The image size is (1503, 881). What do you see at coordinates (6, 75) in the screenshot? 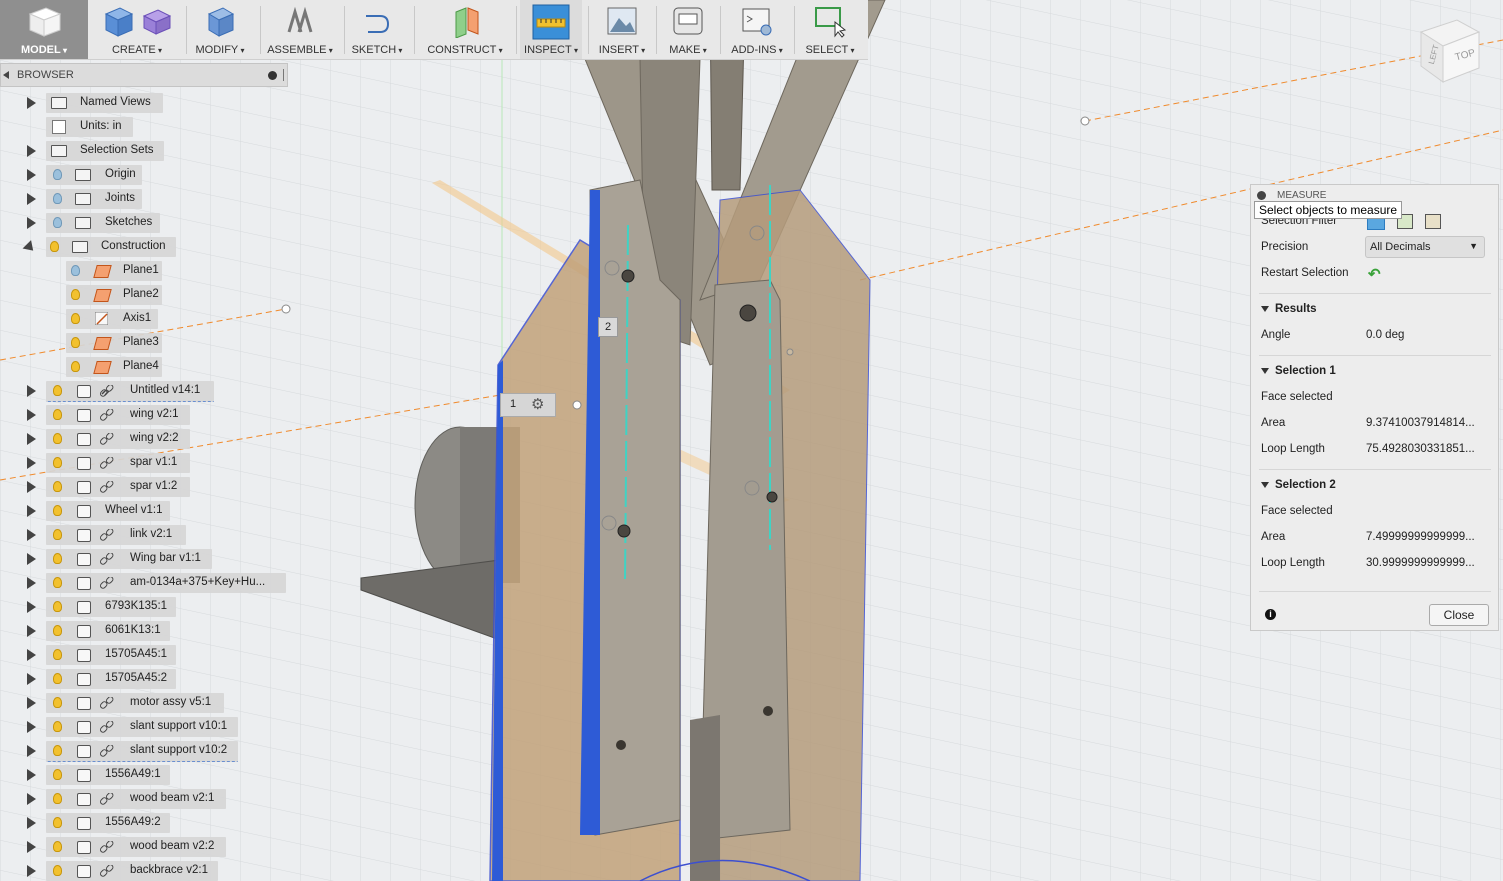
I see `collapse-arrow-icon` at bounding box center [6, 75].